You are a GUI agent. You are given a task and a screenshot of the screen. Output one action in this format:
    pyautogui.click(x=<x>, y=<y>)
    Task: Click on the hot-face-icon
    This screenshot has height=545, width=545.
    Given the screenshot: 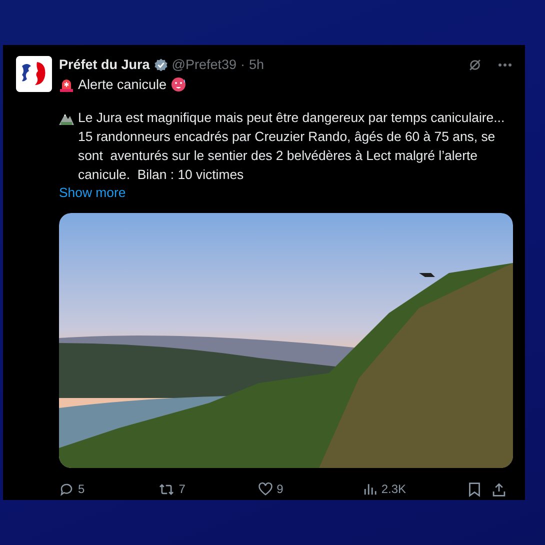 What is the action you would take?
    pyautogui.click(x=178, y=84)
    